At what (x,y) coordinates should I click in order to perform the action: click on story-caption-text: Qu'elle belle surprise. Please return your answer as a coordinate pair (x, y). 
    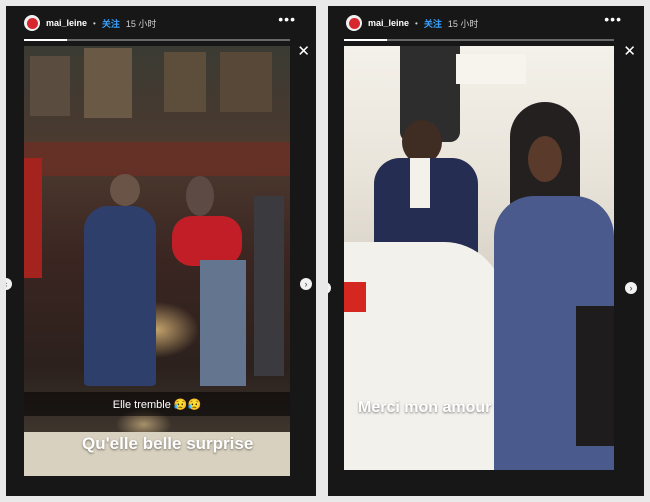
    Looking at the image, I should click on (168, 443).